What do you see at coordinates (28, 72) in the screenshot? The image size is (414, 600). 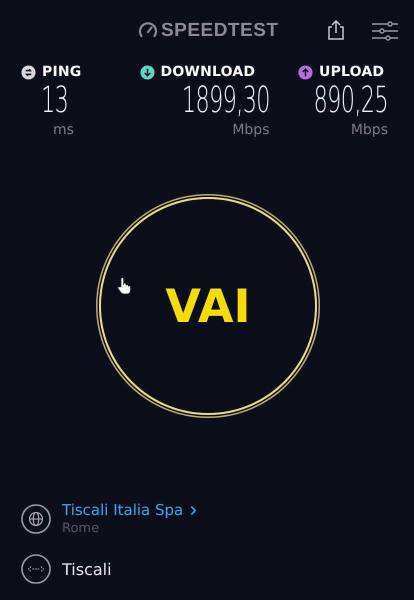 I see `ping-icon` at bounding box center [28, 72].